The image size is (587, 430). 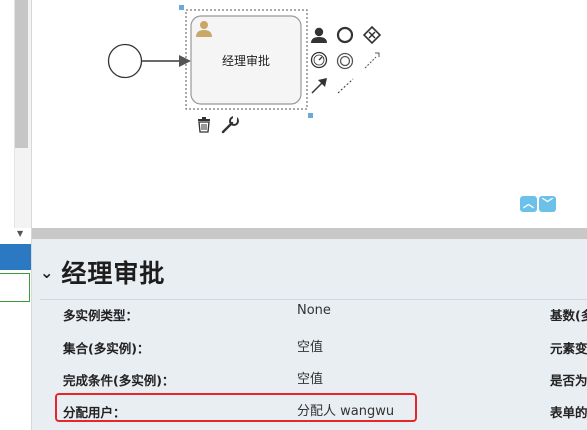 What do you see at coordinates (204, 125) in the screenshot?
I see `trash-icon` at bounding box center [204, 125].